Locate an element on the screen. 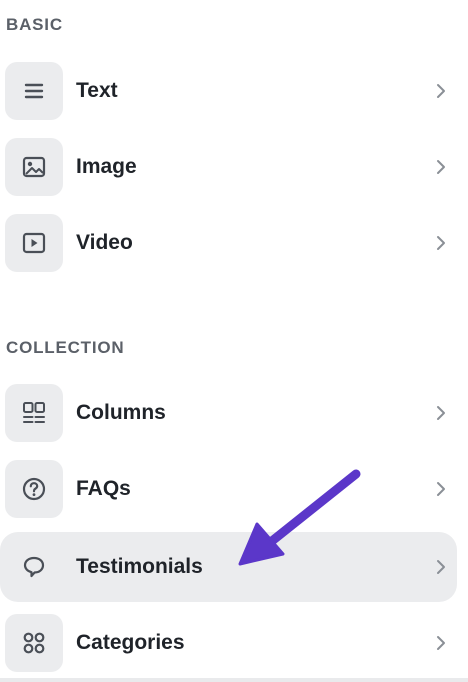 Image resolution: width=468 pixels, height=682 pixels. question-circle-icon is located at coordinates (34, 489).